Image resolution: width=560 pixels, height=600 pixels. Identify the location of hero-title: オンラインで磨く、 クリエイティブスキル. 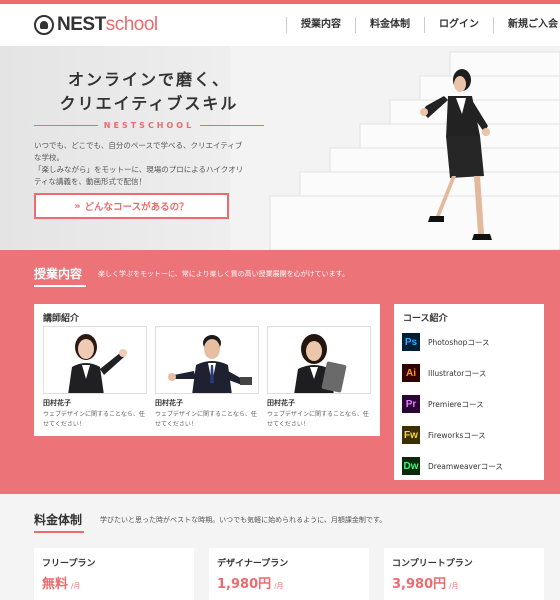
(149, 92).